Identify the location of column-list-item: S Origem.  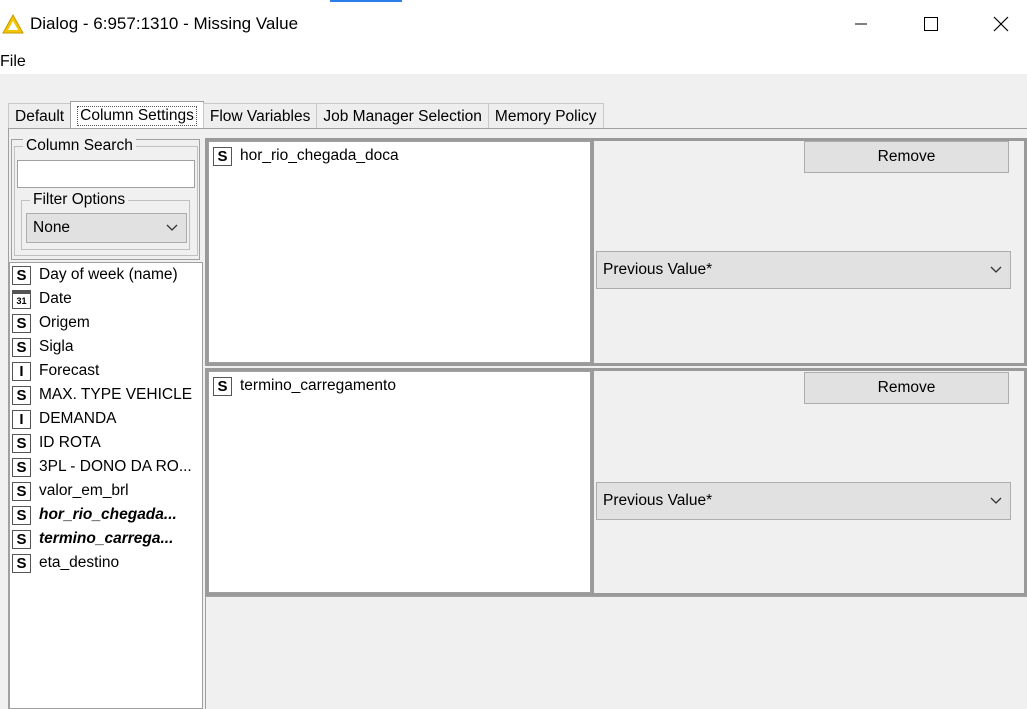
(51, 323).